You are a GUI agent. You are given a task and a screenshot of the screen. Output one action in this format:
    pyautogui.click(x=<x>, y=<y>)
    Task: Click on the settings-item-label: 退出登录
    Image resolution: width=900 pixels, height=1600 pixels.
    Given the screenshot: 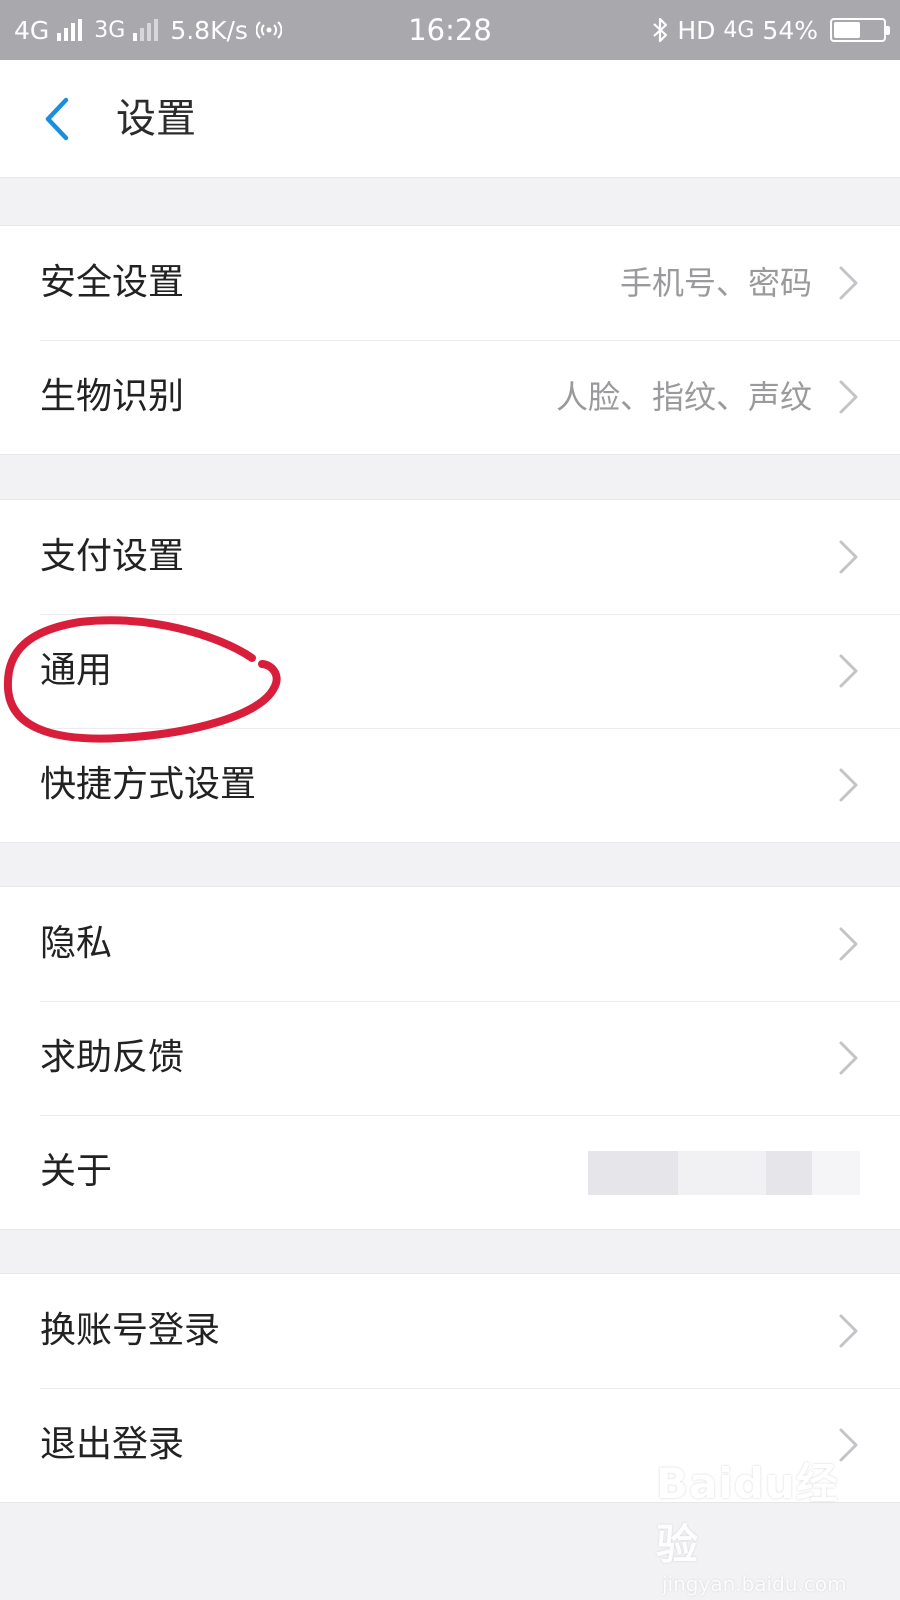 What is the action you would take?
    pyautogui.click(x=112, y=1444)
    